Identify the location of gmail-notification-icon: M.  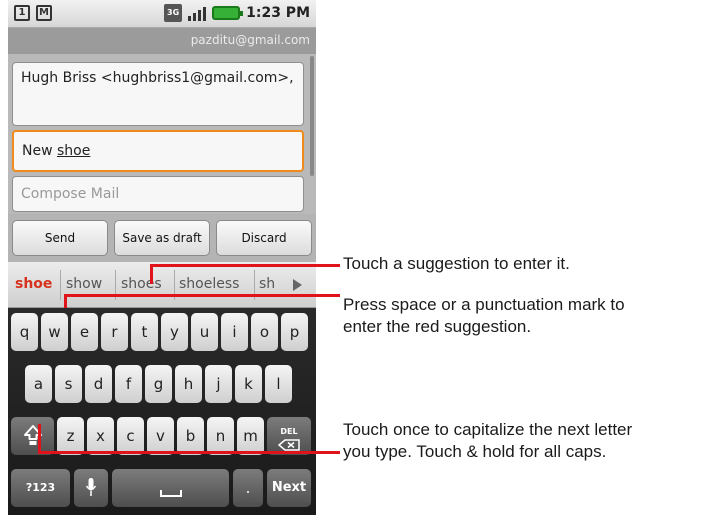
(44, 13).